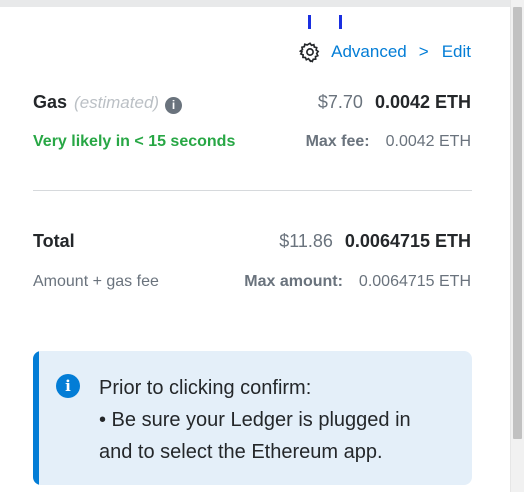  Describe the element at coordinates (423, 51) in the screenshot. I see `chevron-right-icon: >` at that location.